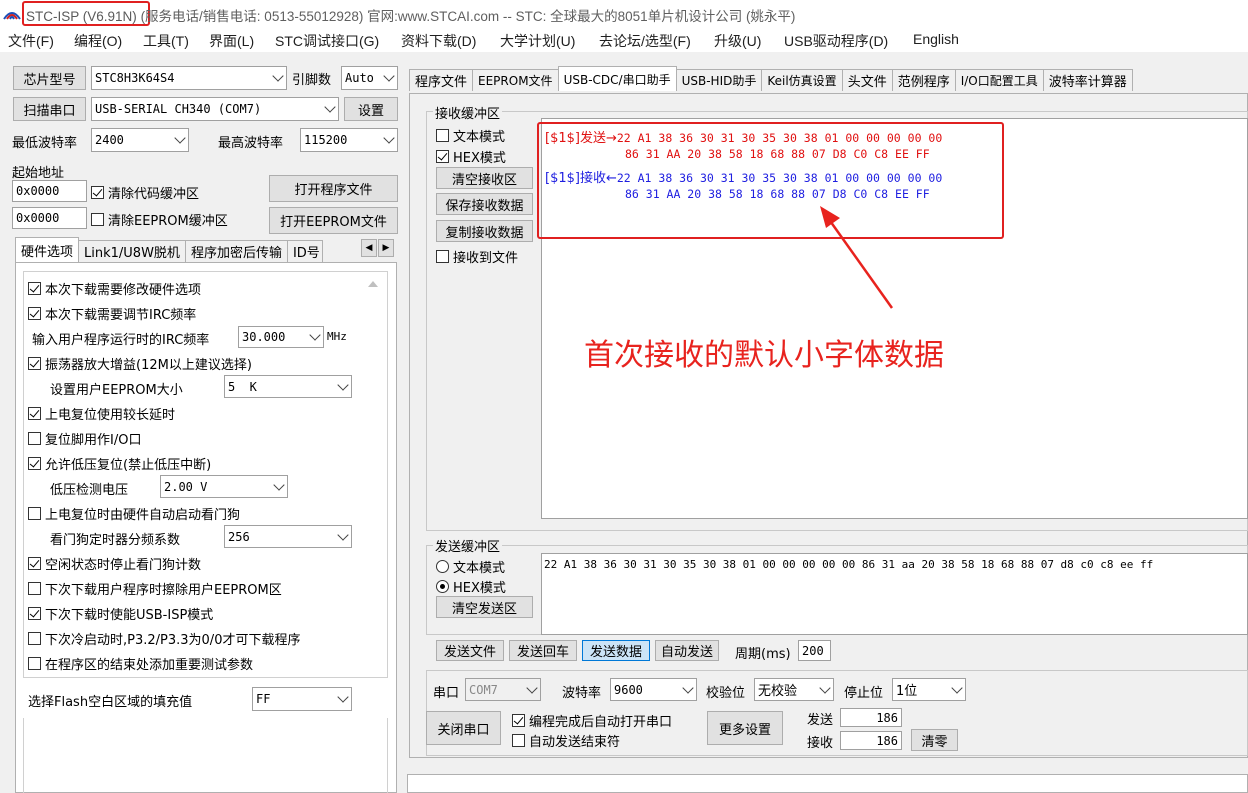  I want to click on settings-button: 设置, so click(371, 109).